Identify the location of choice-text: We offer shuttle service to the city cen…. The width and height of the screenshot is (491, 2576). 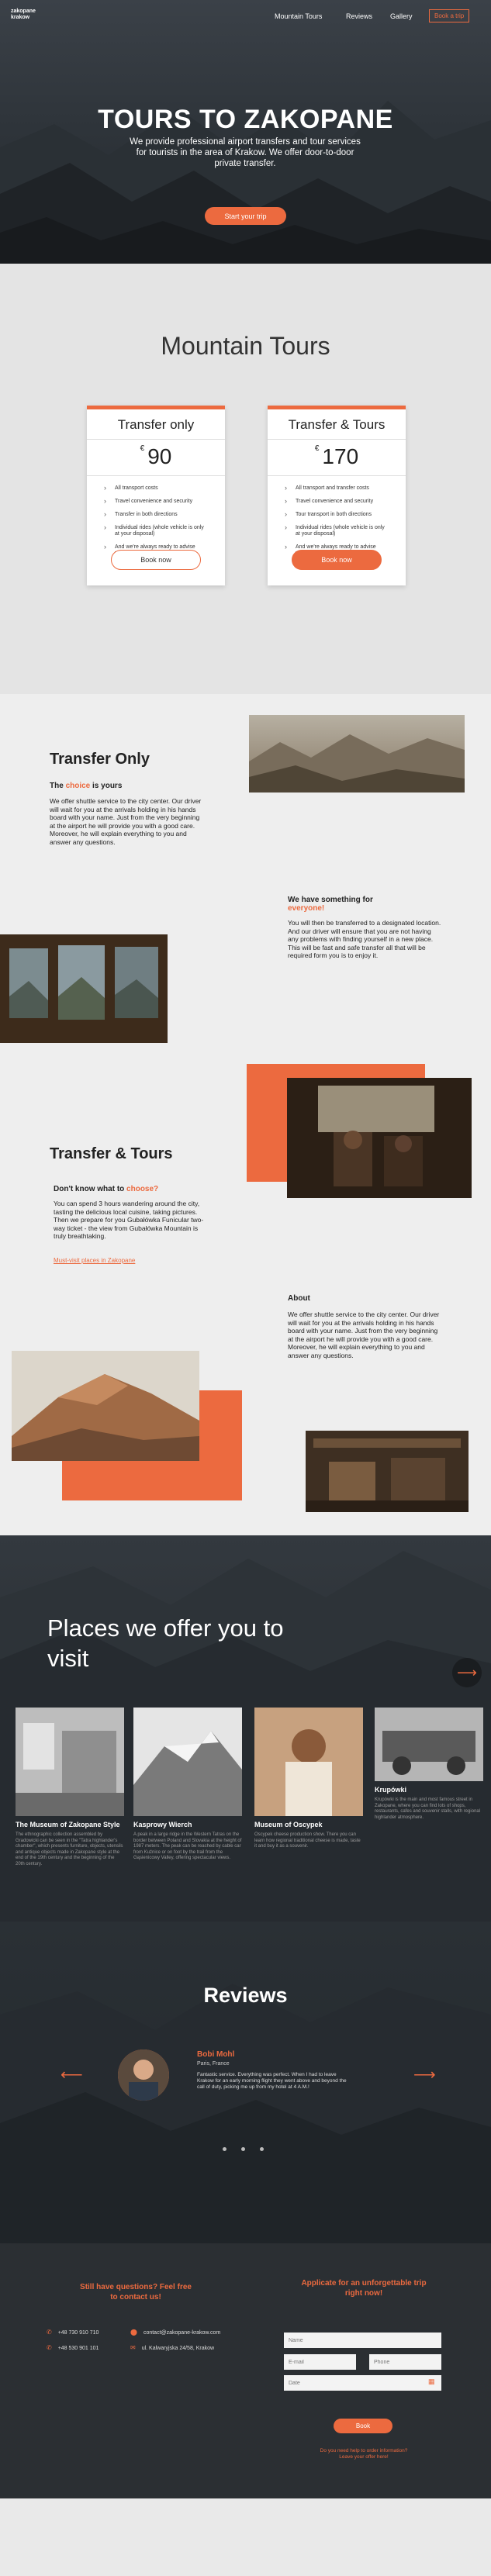
(126, 822).